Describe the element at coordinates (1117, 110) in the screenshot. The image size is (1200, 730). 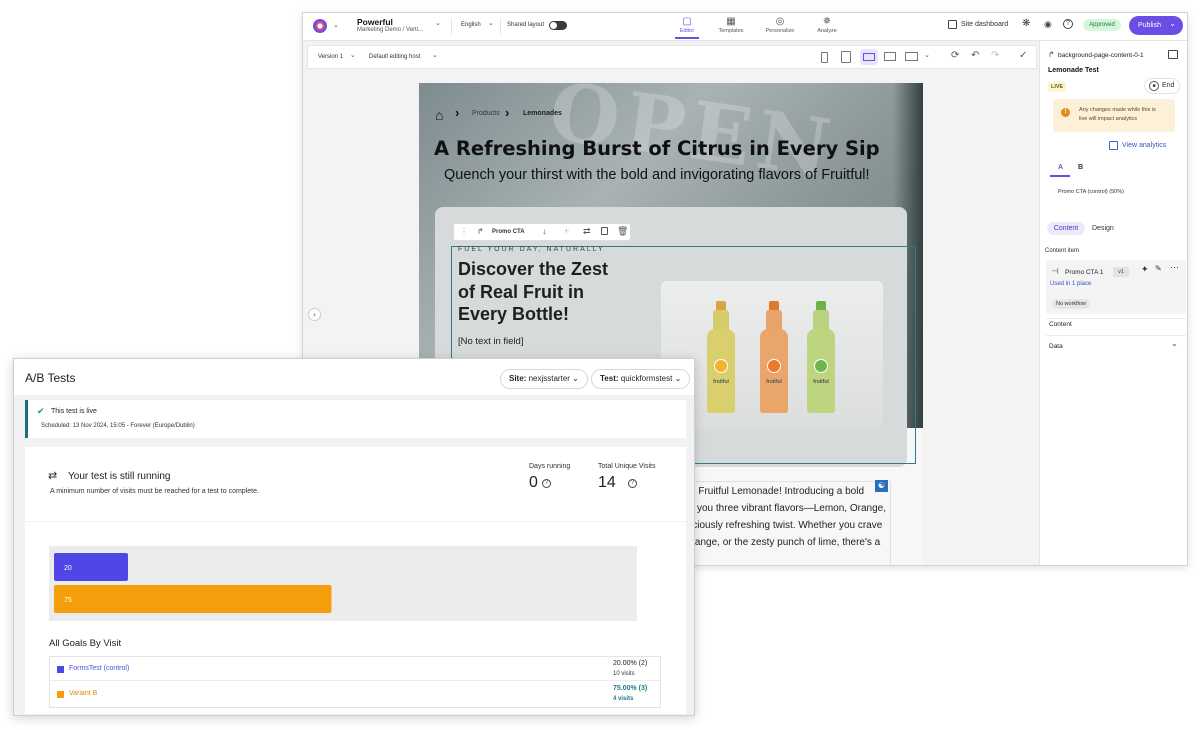
I see `warning-line-1: Any changes made while this is` at that location.